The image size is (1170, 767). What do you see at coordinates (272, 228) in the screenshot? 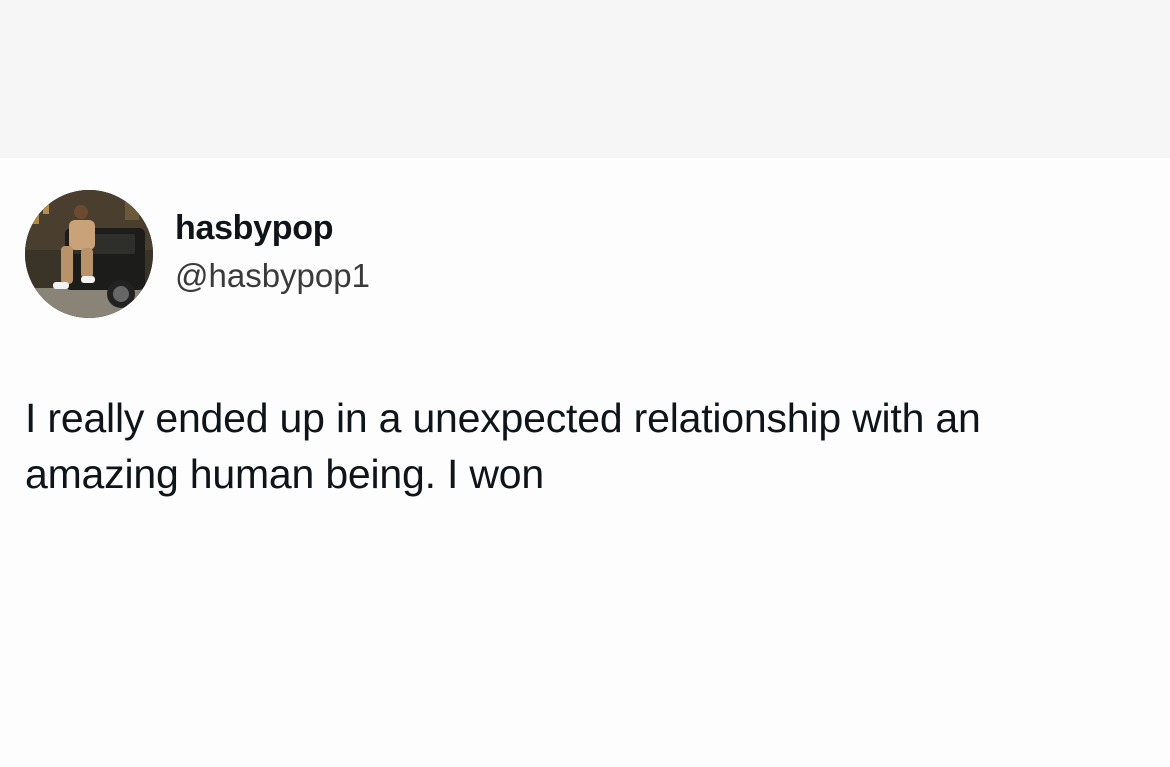
I see `display-name: hasbypop` at bounding box center [272, 228].